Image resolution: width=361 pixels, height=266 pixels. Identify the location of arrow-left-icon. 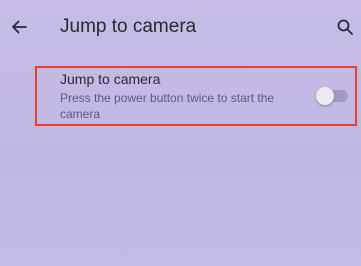
(19, 27).